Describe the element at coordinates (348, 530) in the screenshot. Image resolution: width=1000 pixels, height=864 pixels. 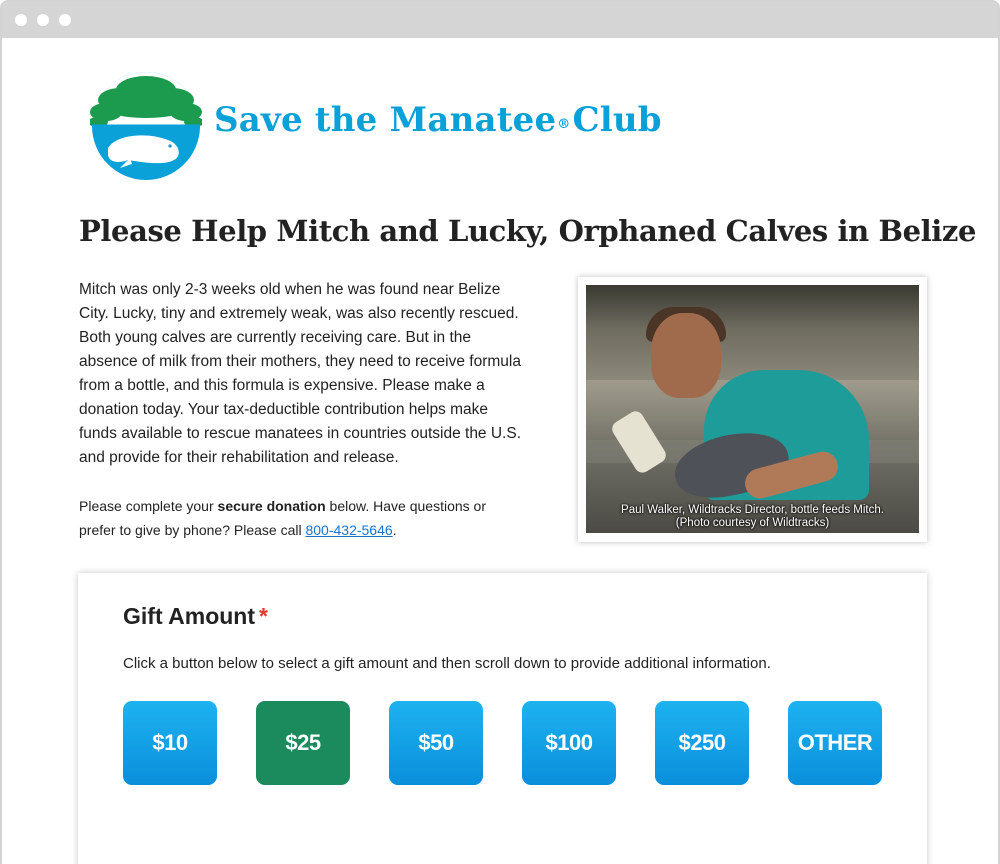
I see `phone-link: 800-432-5646` at that location.